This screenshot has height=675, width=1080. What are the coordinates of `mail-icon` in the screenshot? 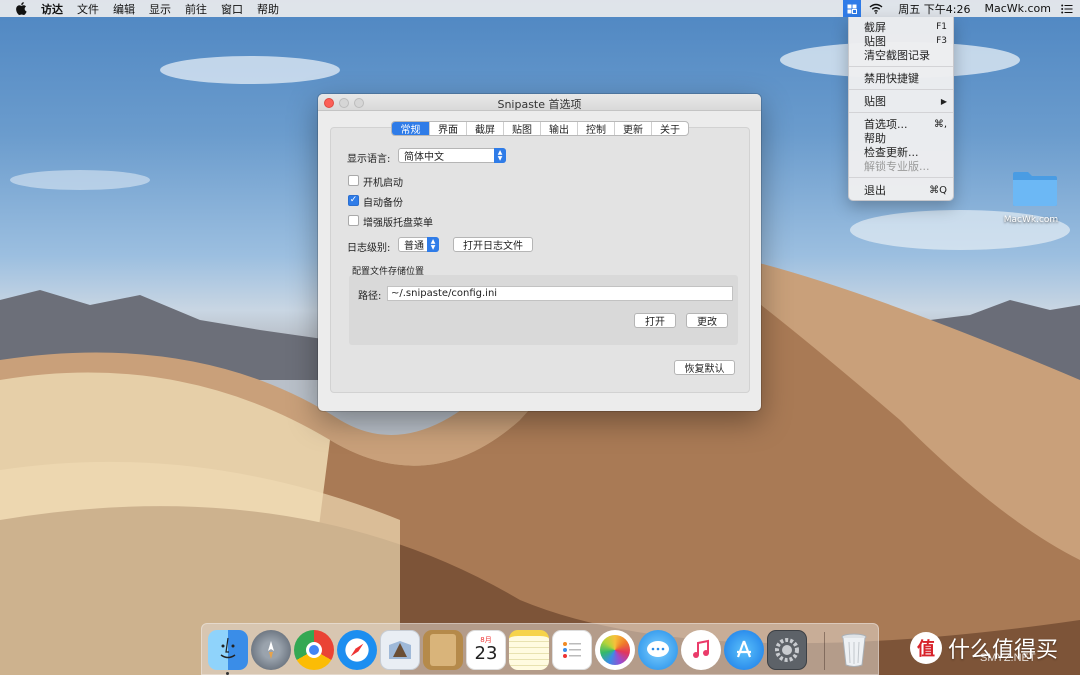 It's located at (400, 650).